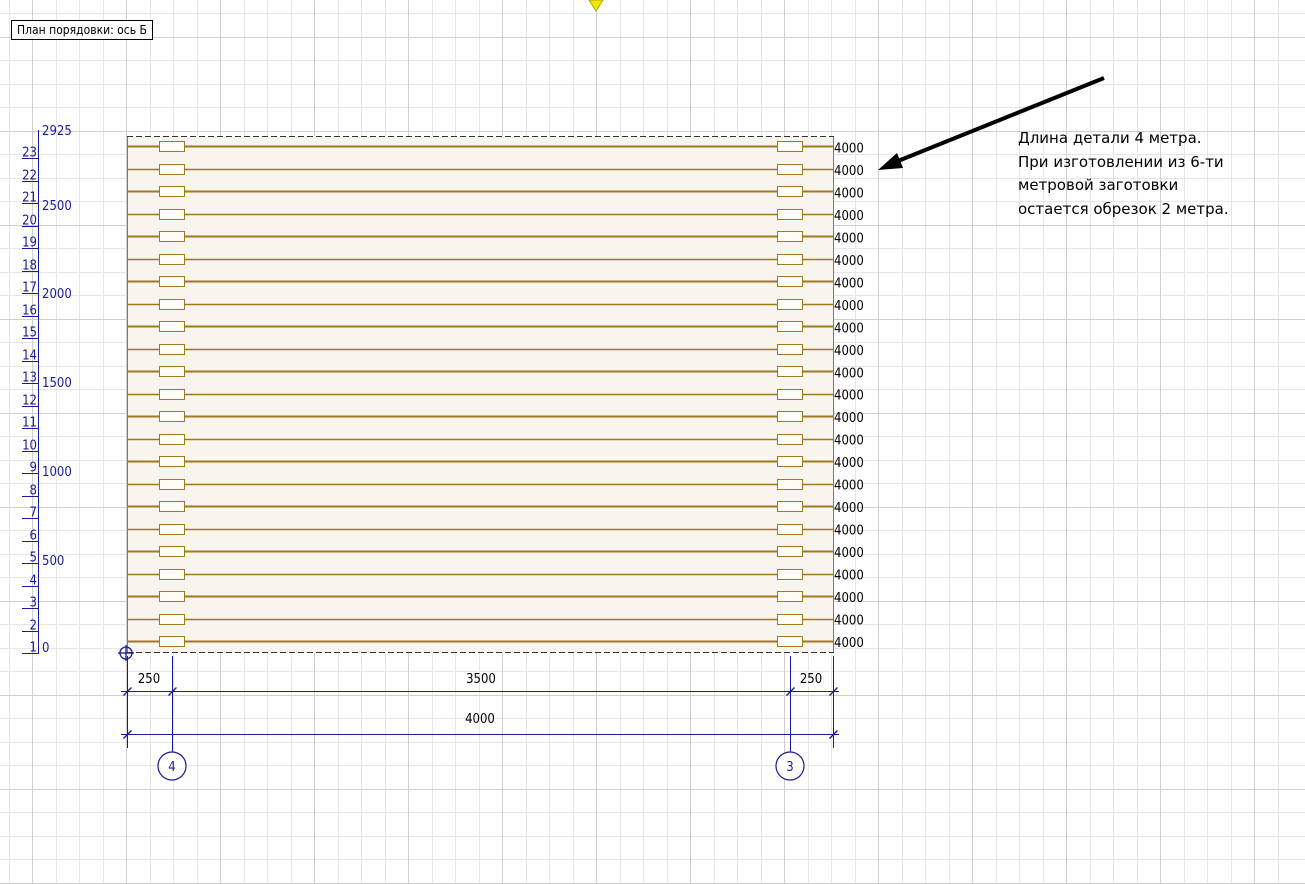 The width and height of the screenshot is (1305, 884). I want to click on note-line-4: остается обрезок 2 метра., so click(1123, 208).